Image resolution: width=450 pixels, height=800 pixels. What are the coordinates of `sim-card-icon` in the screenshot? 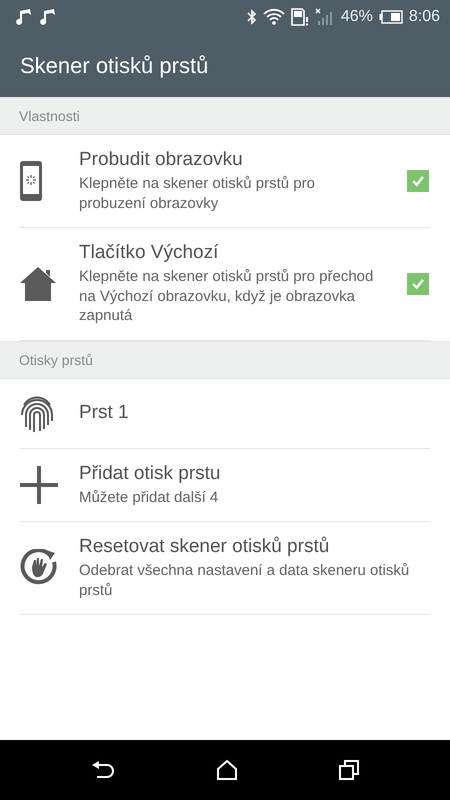 It's located at (299, 17).